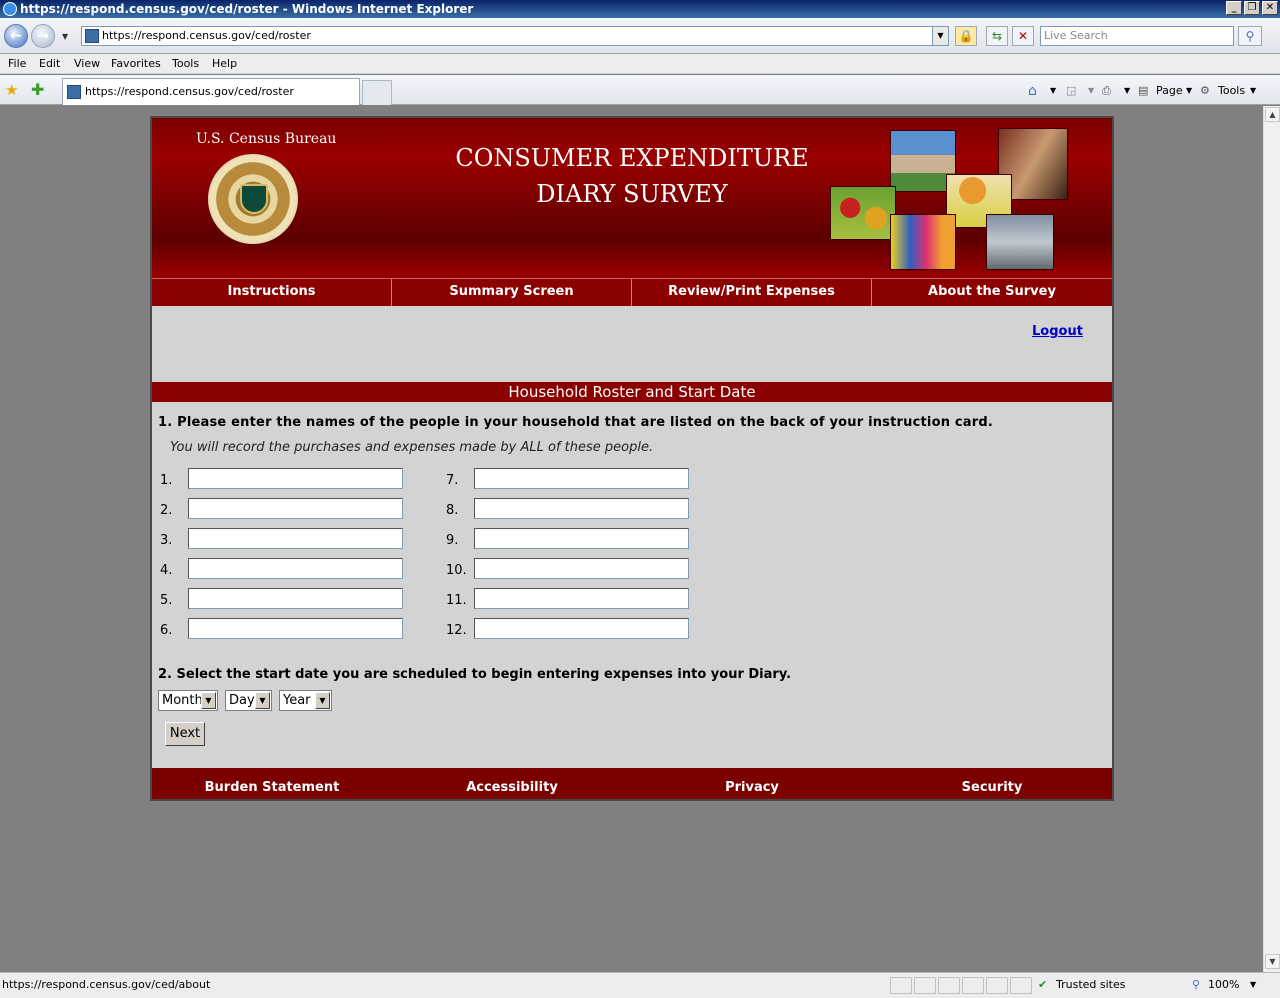  What do you see at coordinates (923, 242) in the screenshot?
I see `clothing-photo` at bounding box center [923, 242].